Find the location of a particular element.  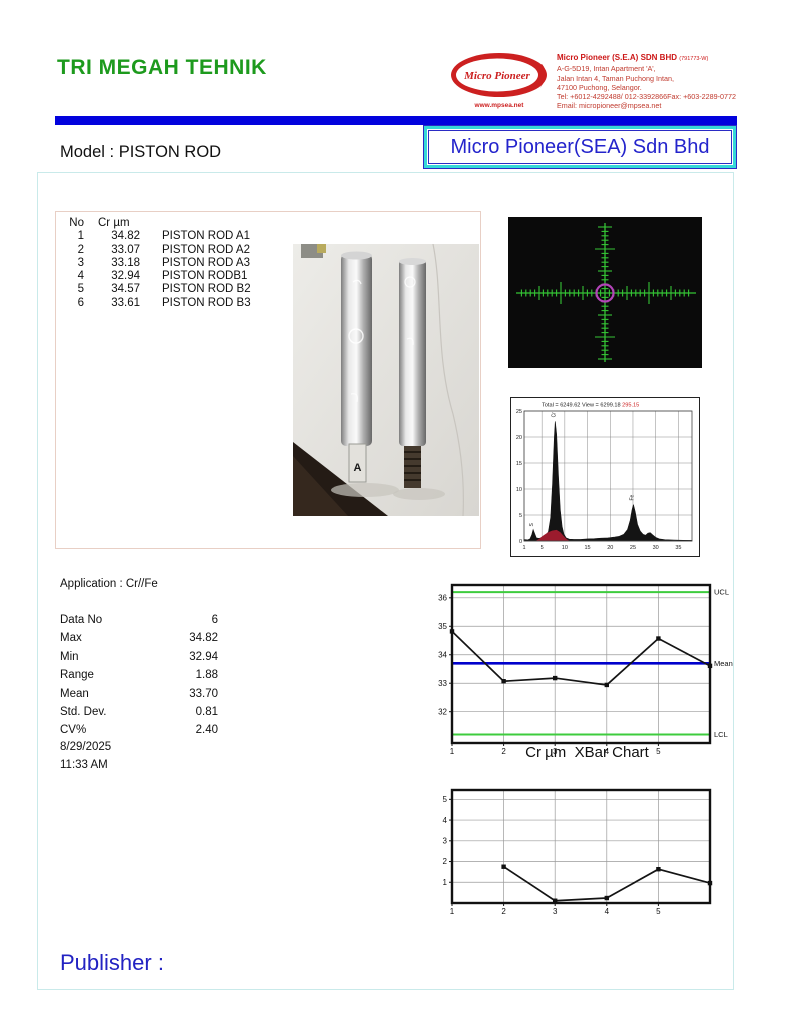

table-row: 3 33.18 PISTON ROD A3 is located at coordinates (163, 262).